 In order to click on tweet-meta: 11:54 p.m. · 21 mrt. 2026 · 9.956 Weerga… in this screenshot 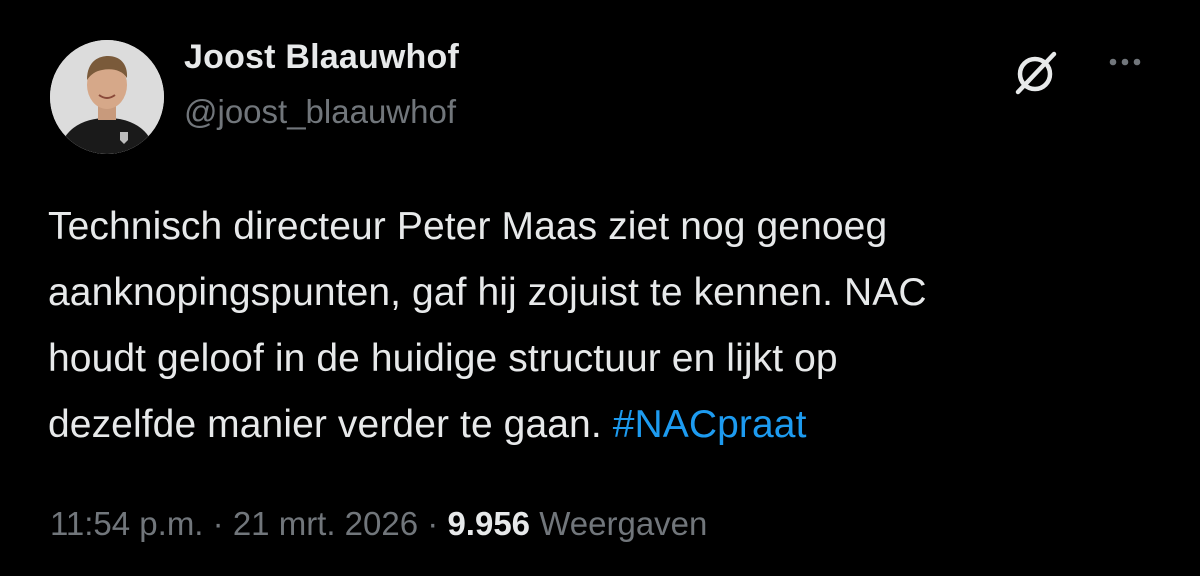, I will do `click(378, 524)`.